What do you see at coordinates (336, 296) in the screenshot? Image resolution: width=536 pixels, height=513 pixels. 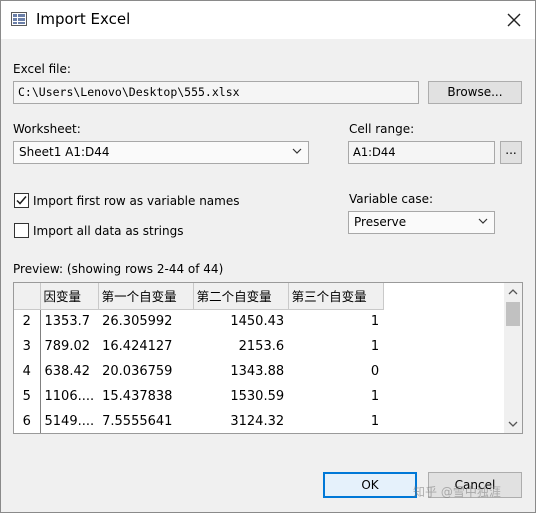 I see `column-header: 第三个自变量` at bounding box center [336, 296].